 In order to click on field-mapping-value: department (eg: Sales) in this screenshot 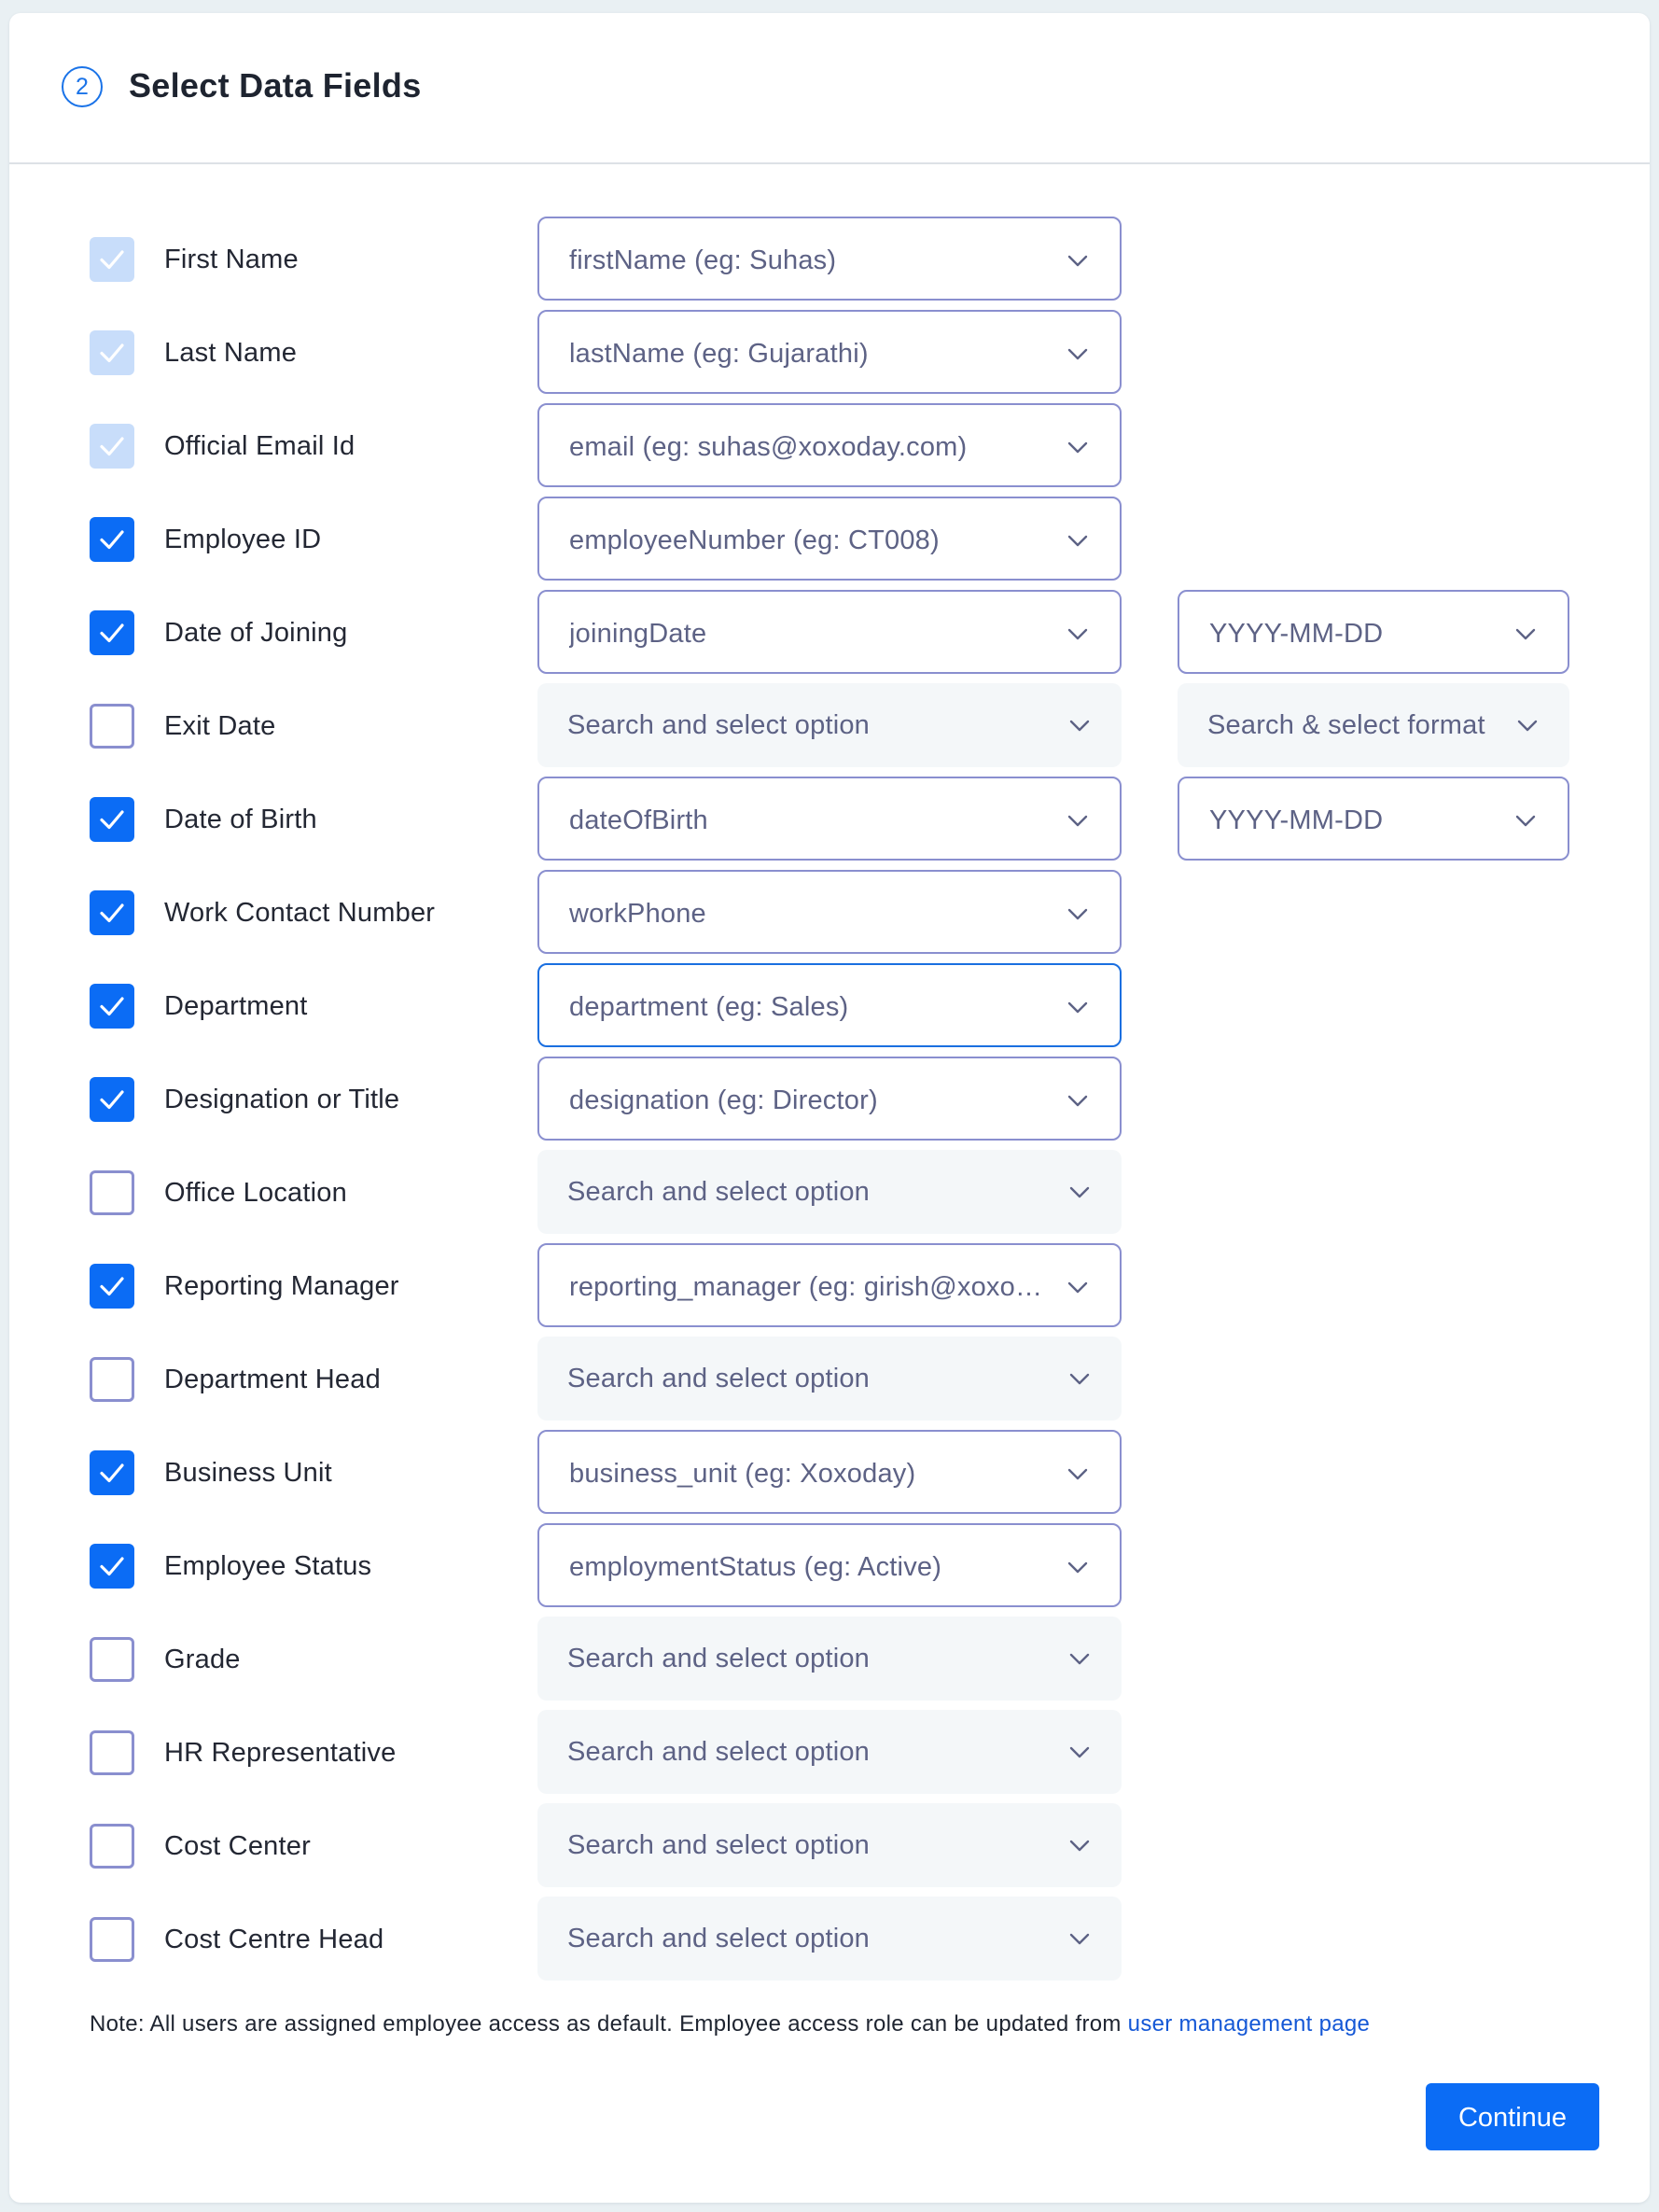, I will do `click(709, 1007)`.